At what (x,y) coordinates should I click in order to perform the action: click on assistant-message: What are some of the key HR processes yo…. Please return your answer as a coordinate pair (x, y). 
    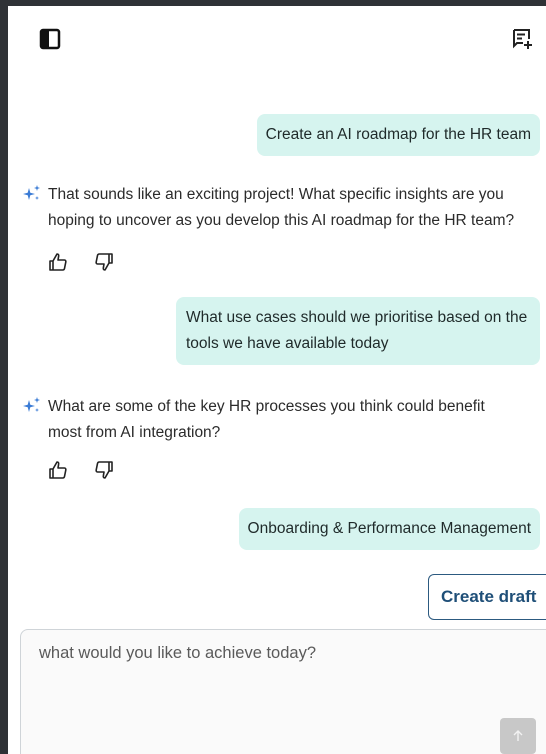
    Looking at the image, I should click on (280, 422).